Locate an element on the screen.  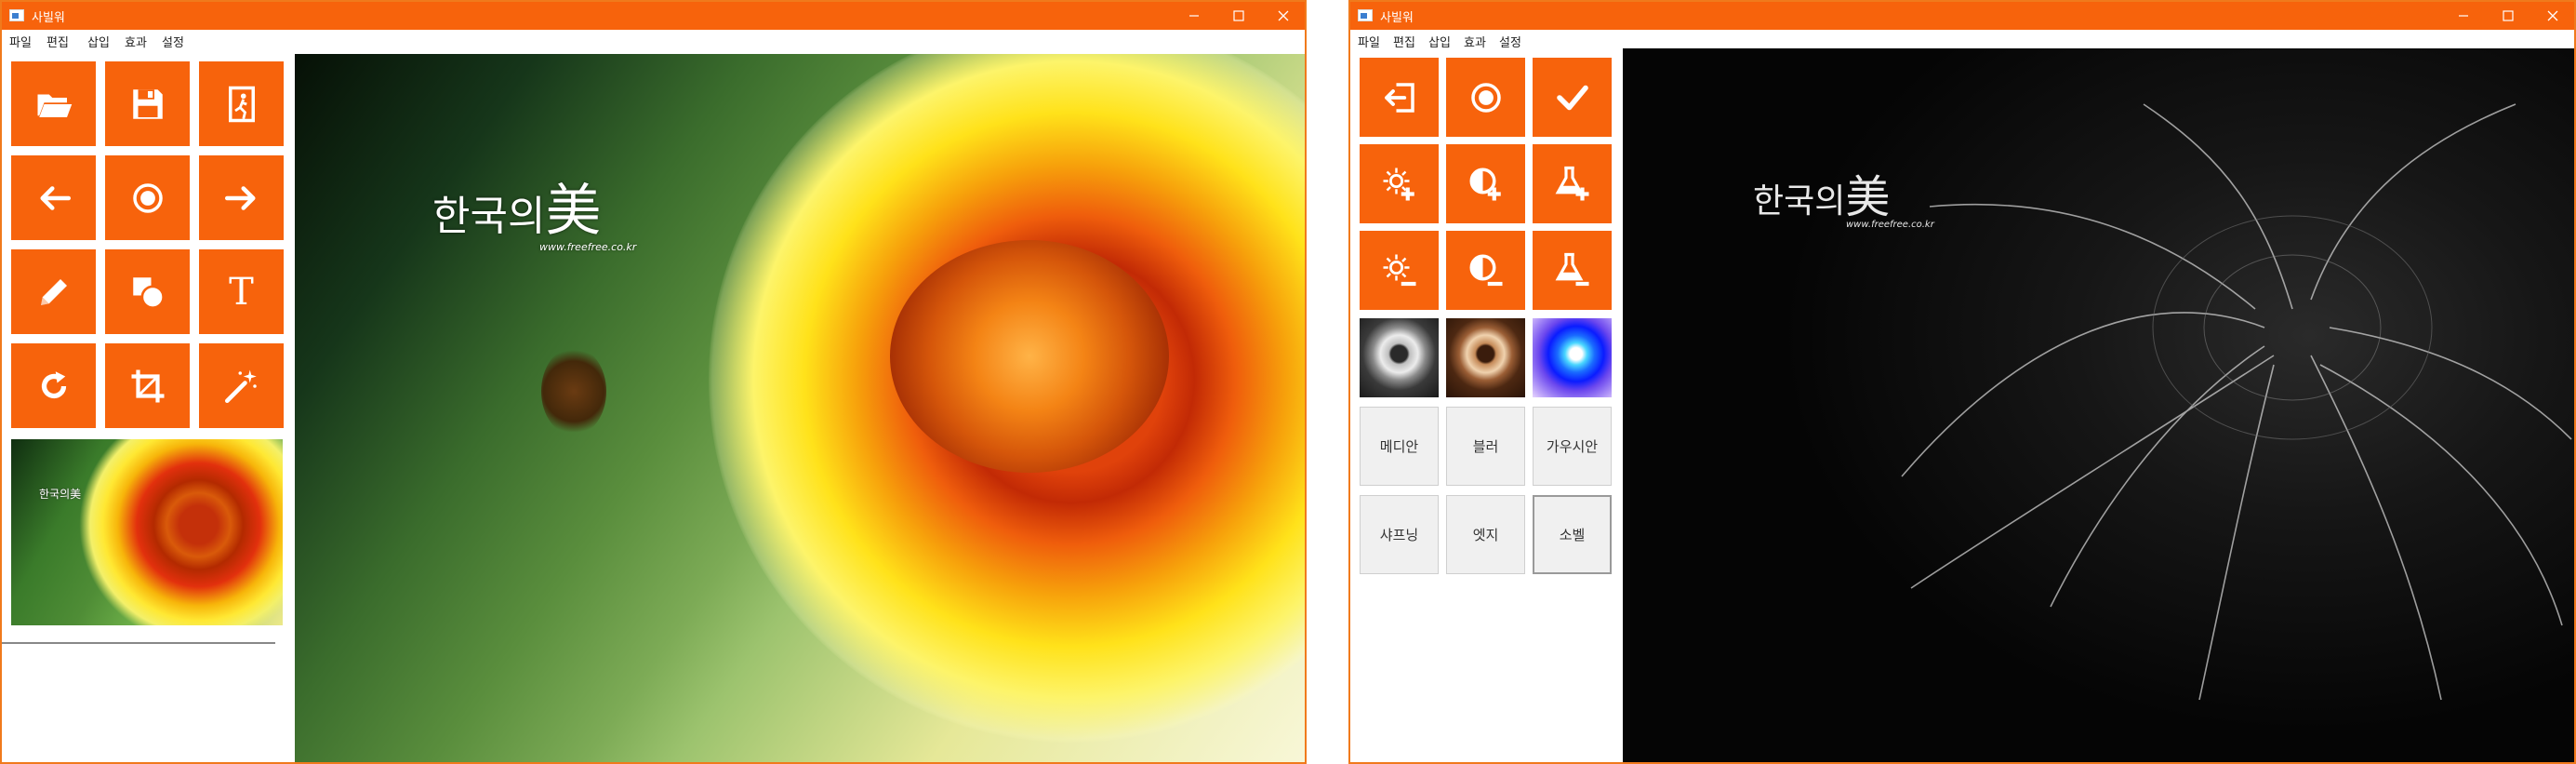
crop-button is located at coordinates (147, 385).